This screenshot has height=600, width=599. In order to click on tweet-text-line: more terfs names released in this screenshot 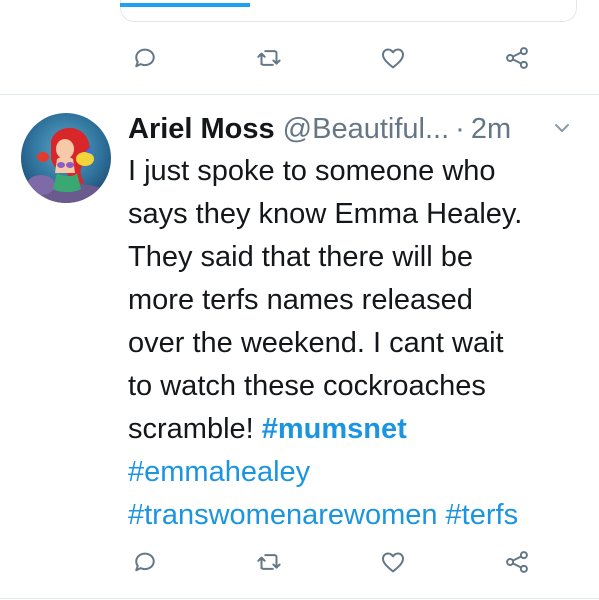, I will do `click(300, 300)`.